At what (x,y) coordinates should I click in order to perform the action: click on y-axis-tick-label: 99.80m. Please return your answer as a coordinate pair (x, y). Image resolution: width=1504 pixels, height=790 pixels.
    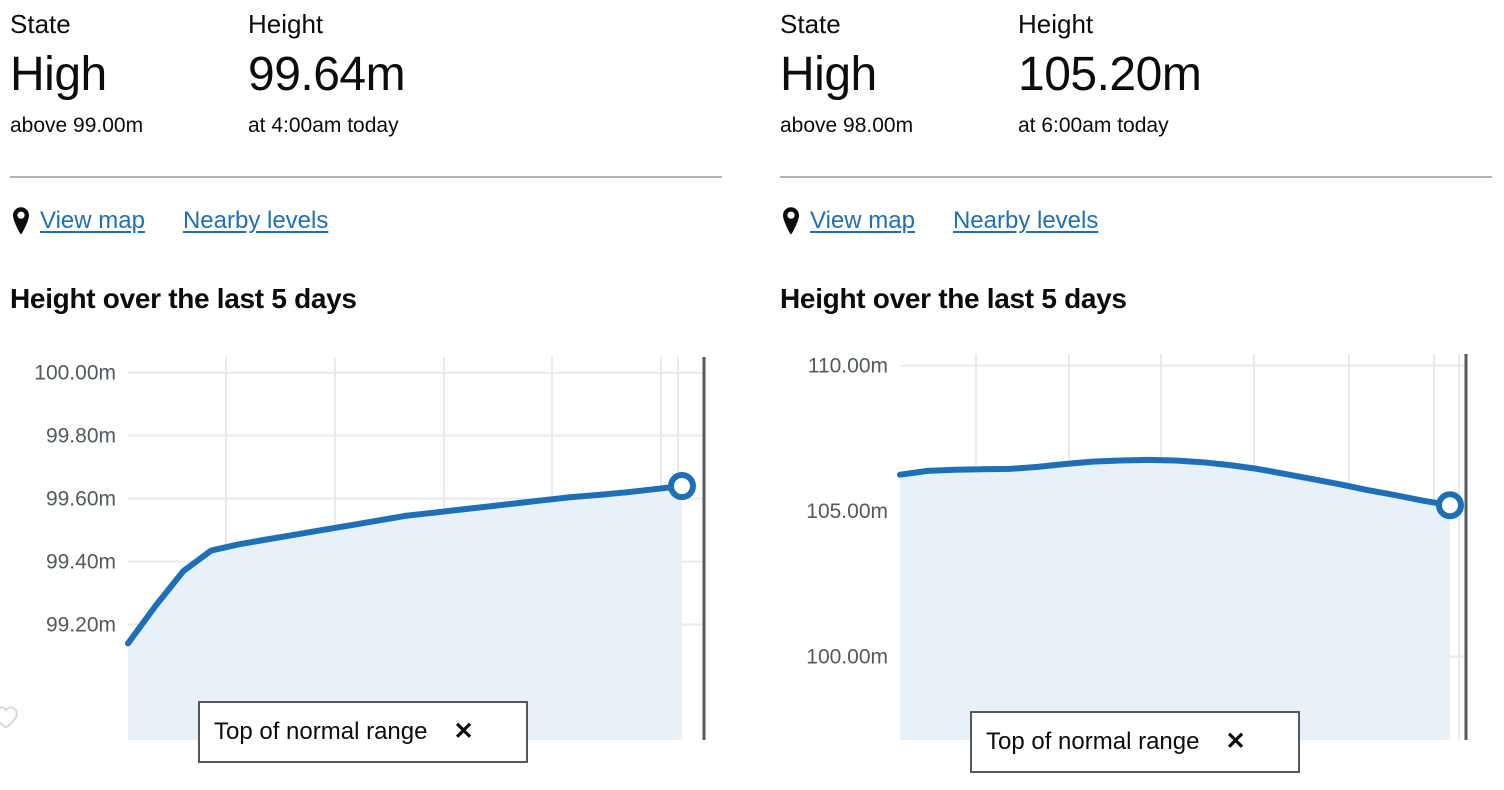
    Looking at the image, I should click on (81, 436).